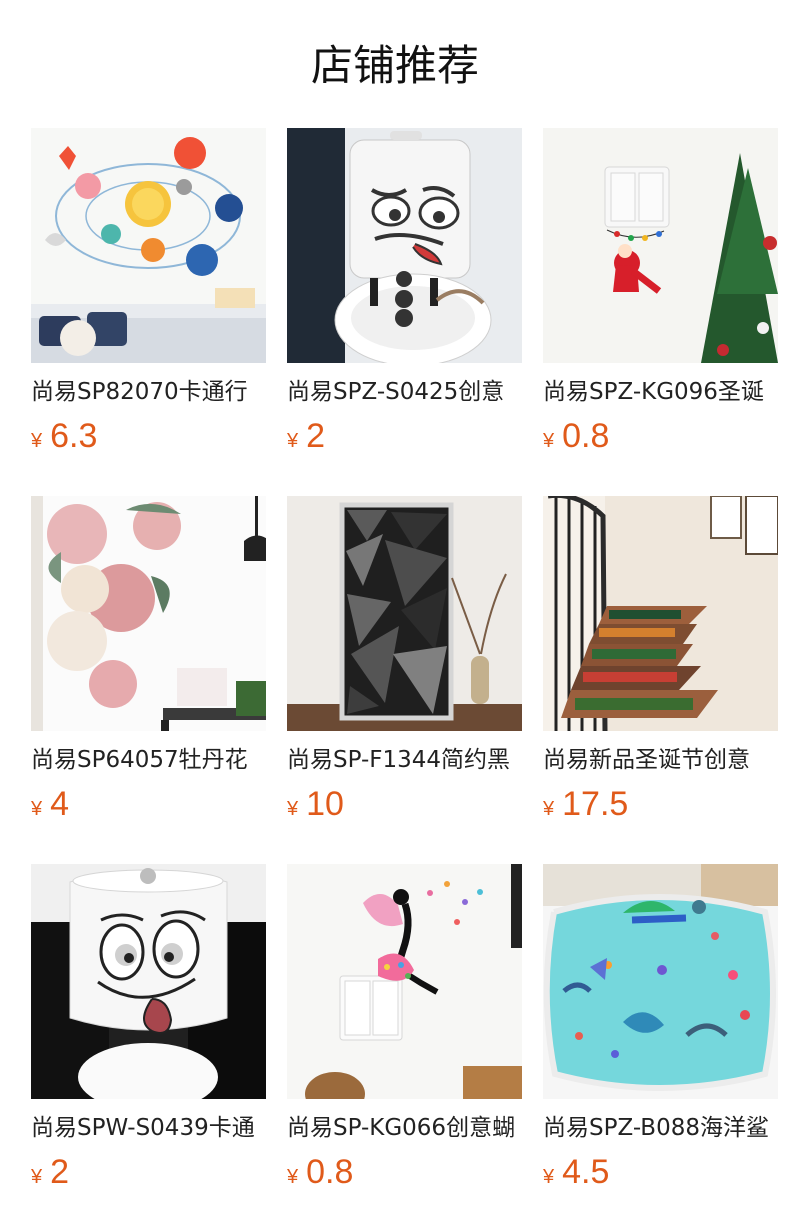  I want to click on ocean-bathtub-sticker-image, so click(660, 981).